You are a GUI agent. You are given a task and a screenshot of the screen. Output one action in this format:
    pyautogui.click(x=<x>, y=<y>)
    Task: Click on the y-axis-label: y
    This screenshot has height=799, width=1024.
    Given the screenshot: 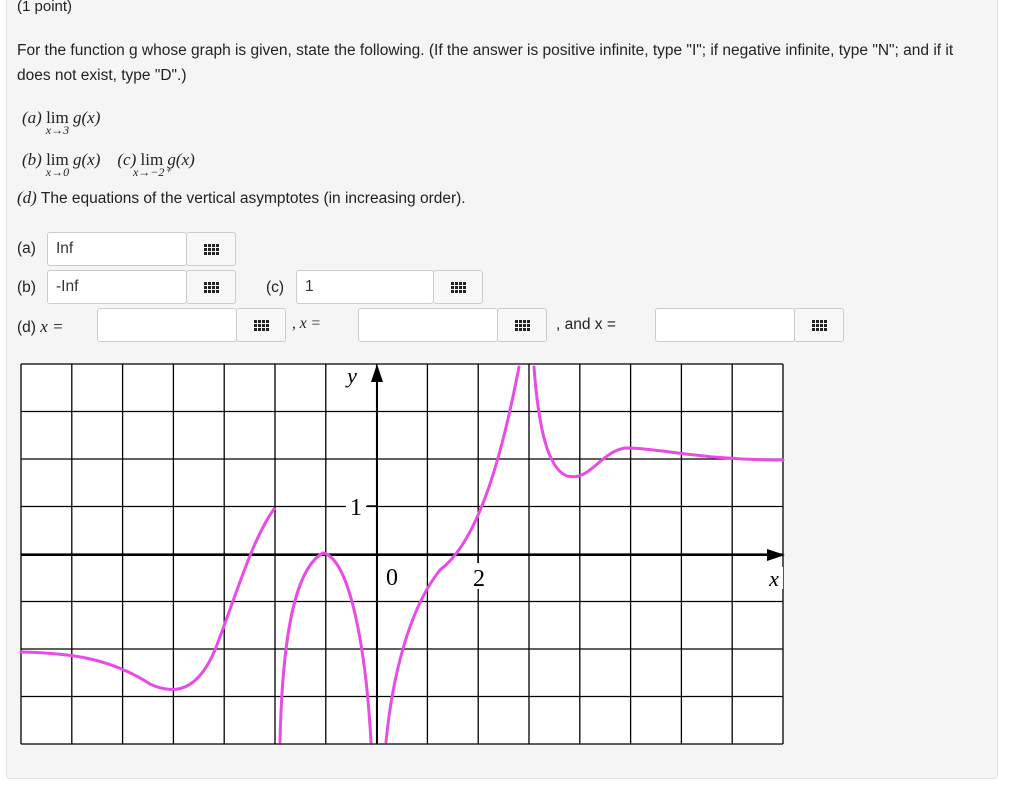 What is the action you would take?
    pyautogui.click(x=351, y=375)
    